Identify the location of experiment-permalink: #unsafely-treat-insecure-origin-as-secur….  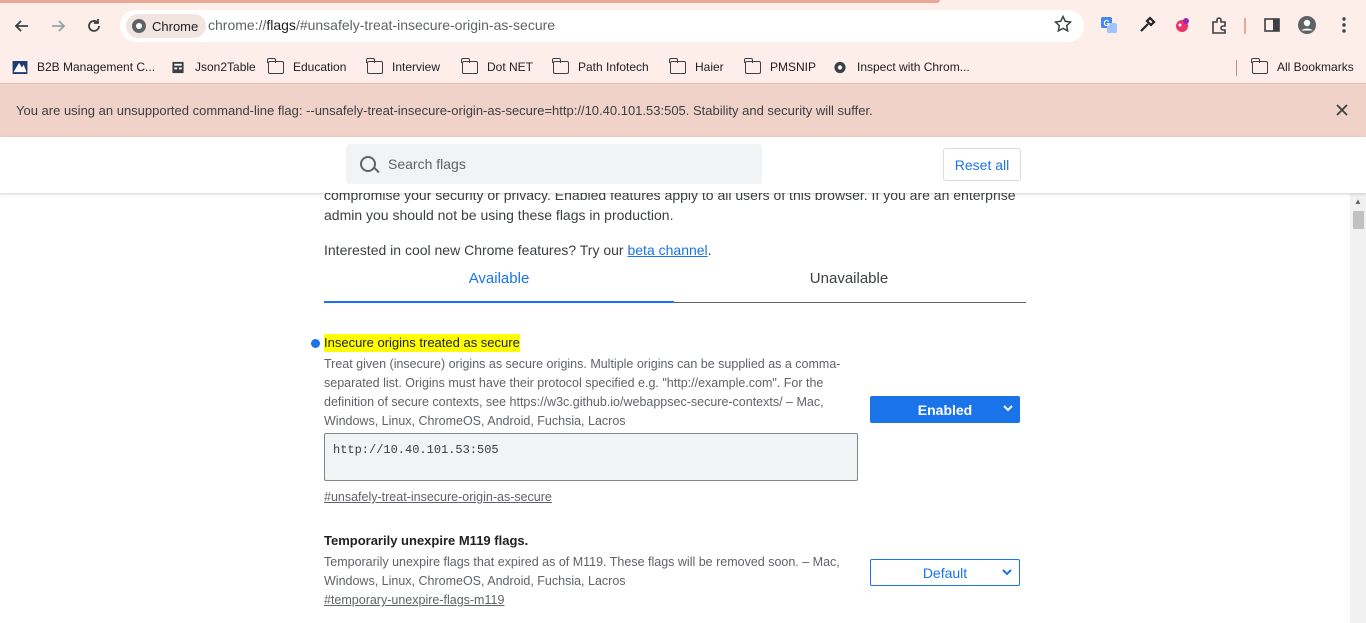
(438, 497).